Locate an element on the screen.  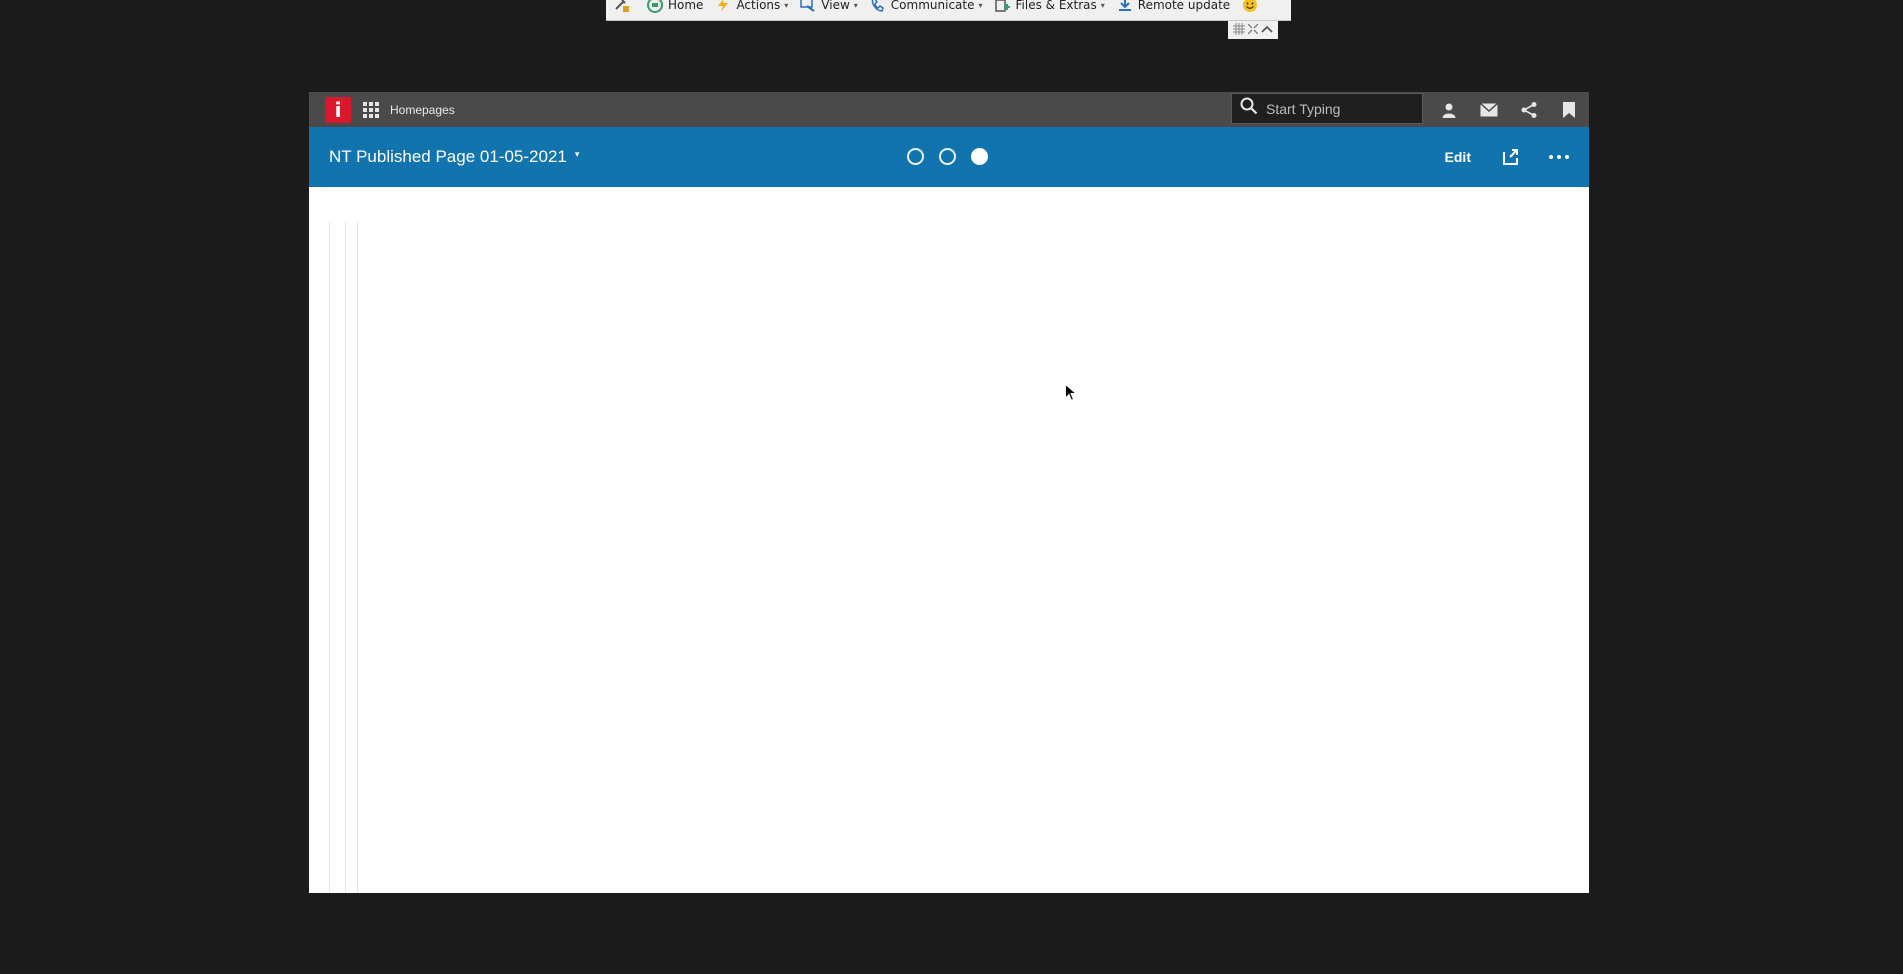
download-icon is located at coordinates (1125, 6).